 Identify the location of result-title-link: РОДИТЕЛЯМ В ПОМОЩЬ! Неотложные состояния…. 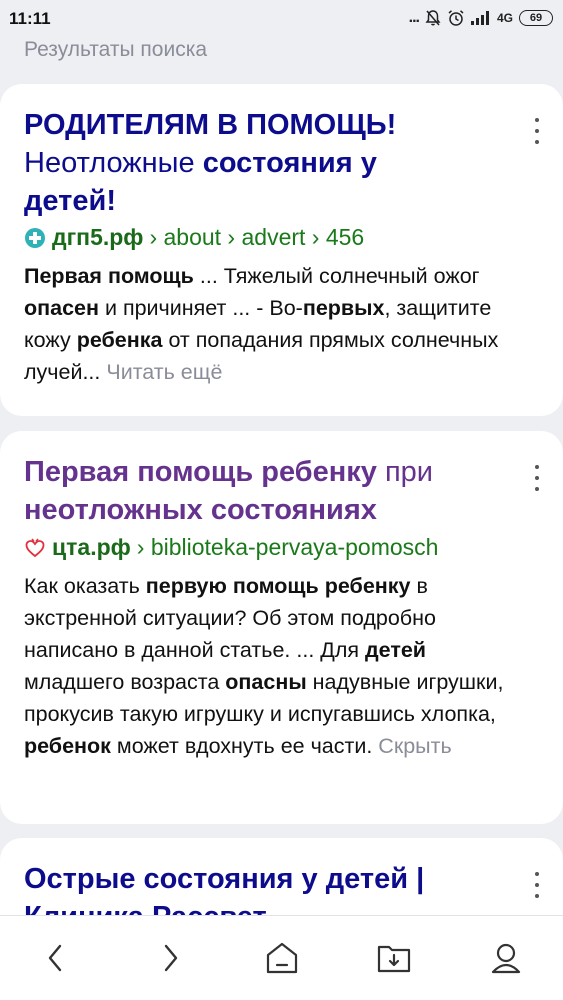
(254, 163).